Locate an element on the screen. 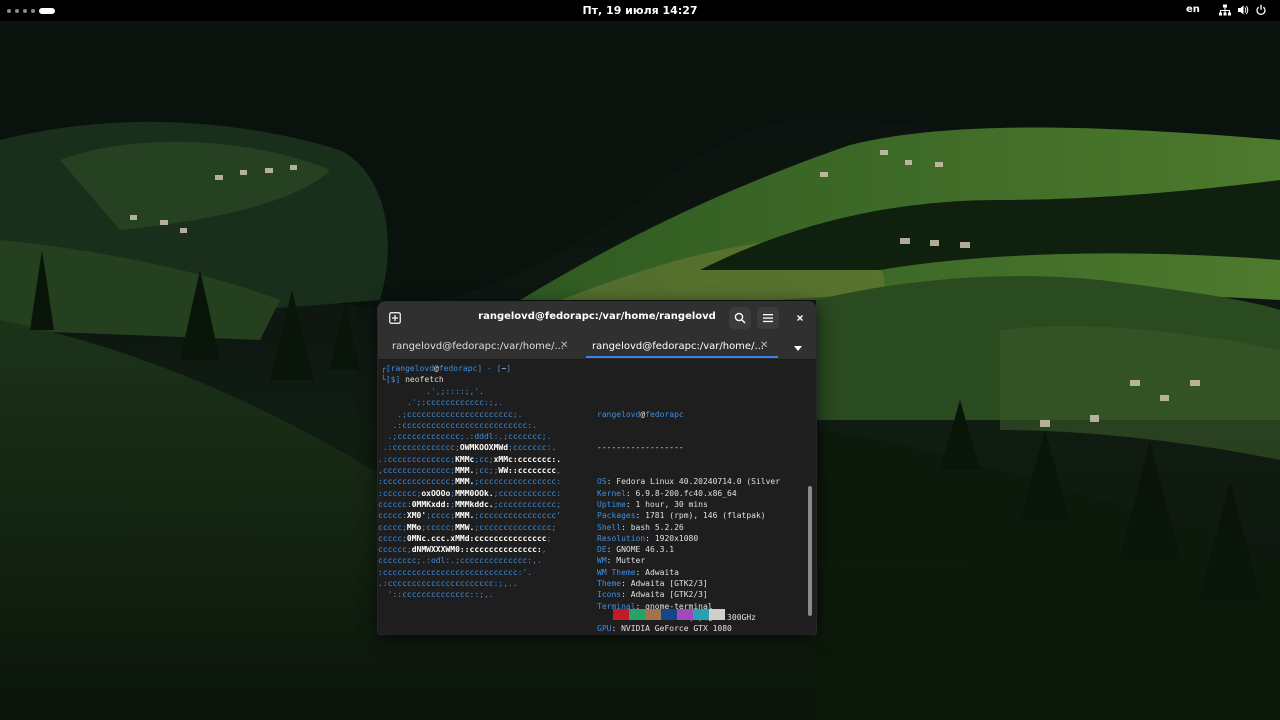  window-headerbar: rangelovd@fedorapc:/var/home/rangelovd is located at coordinates (597, 318).